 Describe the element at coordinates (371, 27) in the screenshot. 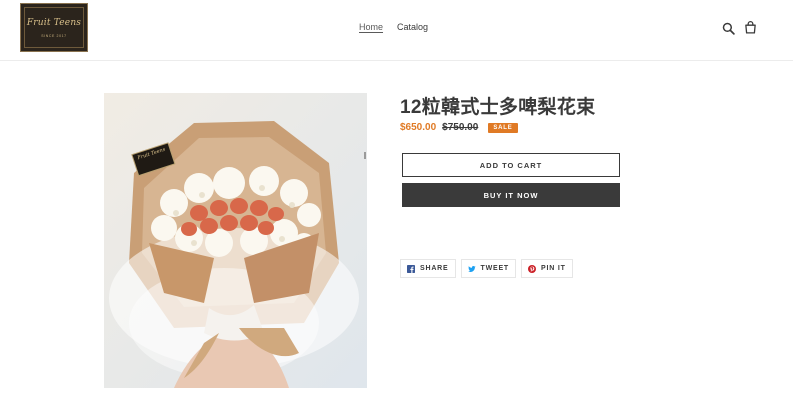

I see `nav-home-link: Home` at that location.